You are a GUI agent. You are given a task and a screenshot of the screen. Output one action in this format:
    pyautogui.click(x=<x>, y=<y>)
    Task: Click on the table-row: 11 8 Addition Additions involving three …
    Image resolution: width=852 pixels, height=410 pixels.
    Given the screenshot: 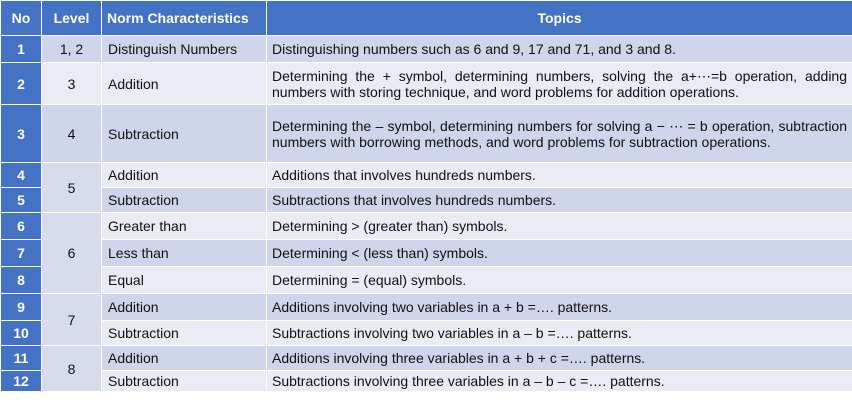 What is the action you would take?
    pyautogui.click(x=426, y=368)
    